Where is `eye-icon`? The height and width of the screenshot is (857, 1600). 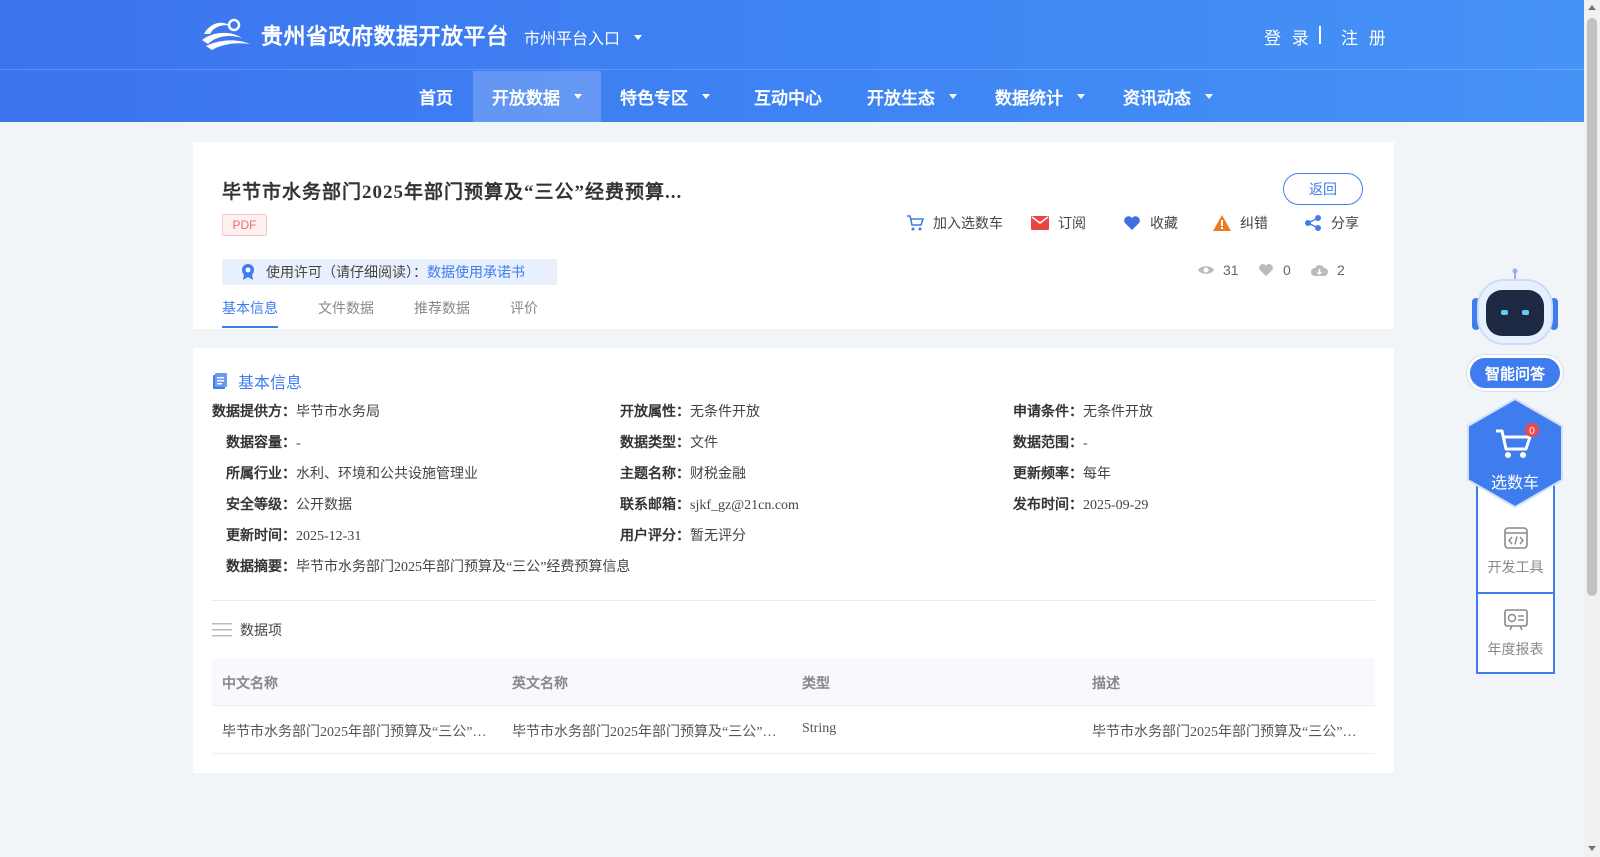 eye-icon is located at coordinates (1206, 270).